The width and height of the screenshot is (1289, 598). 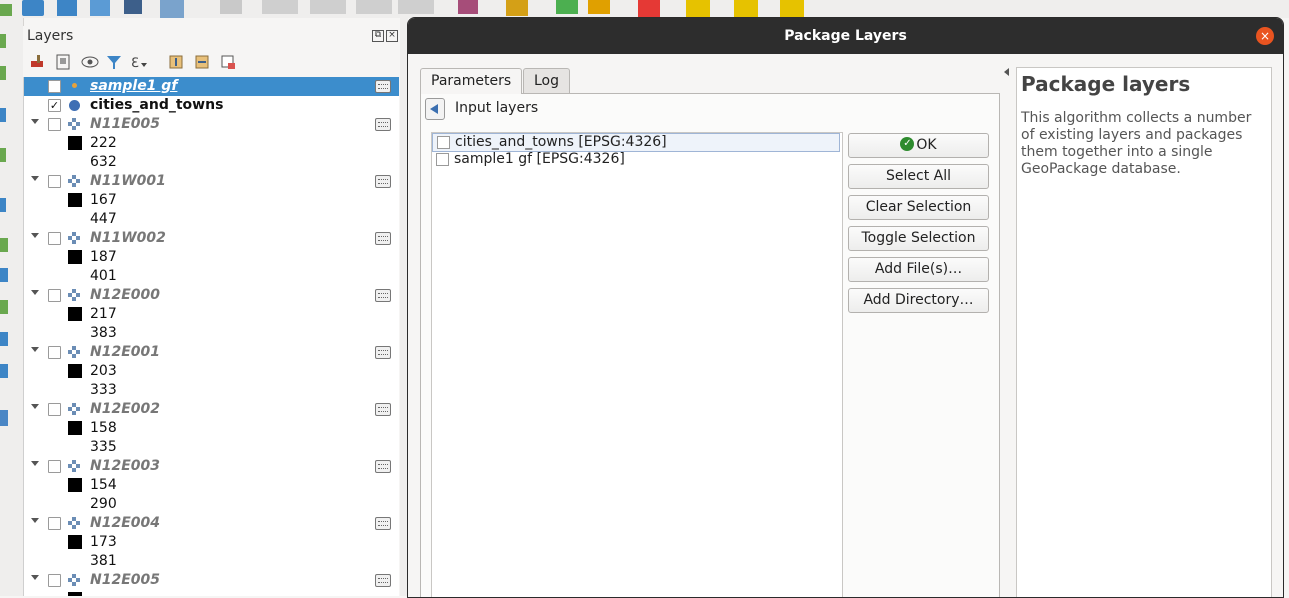 I want to click on color-palette-icon, so click(x=649, y=9).